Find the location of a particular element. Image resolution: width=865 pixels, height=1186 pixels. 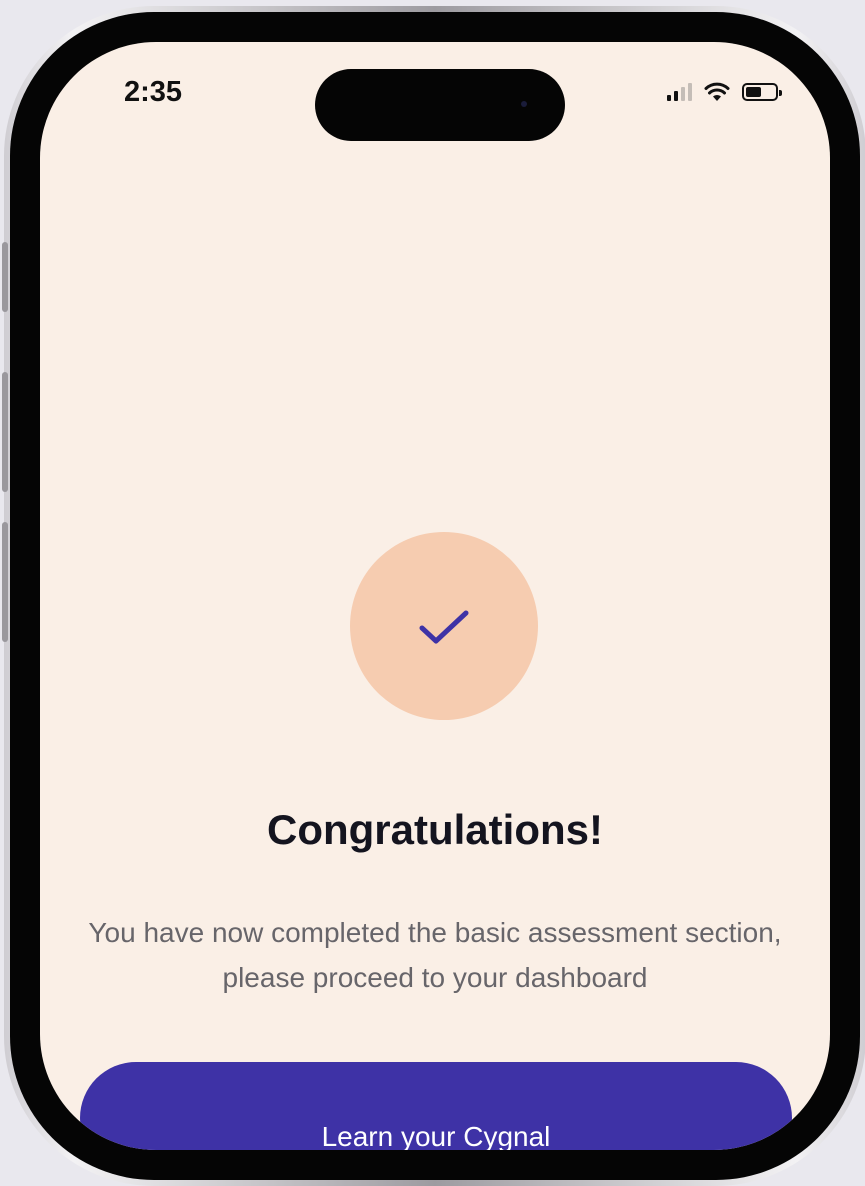

page-title: Congratulations! is located at coordinates (435, 829).